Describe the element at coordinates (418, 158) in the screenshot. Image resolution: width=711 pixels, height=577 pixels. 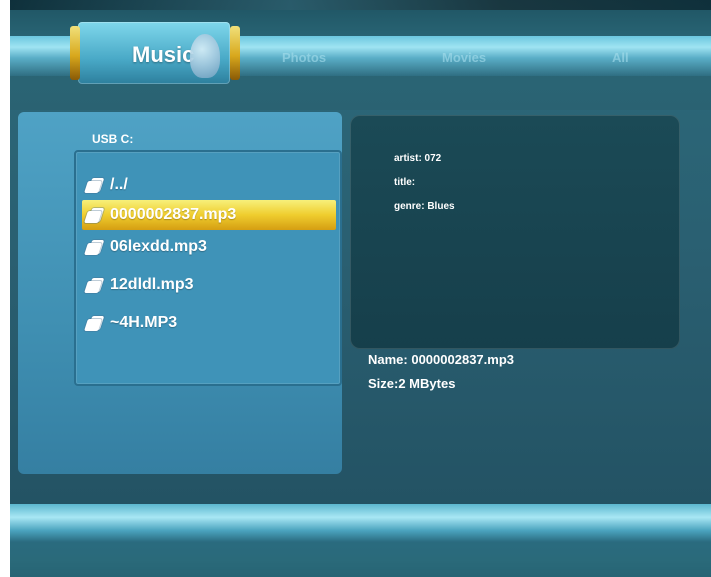
I see `artist-field: artist: 072` at that location.